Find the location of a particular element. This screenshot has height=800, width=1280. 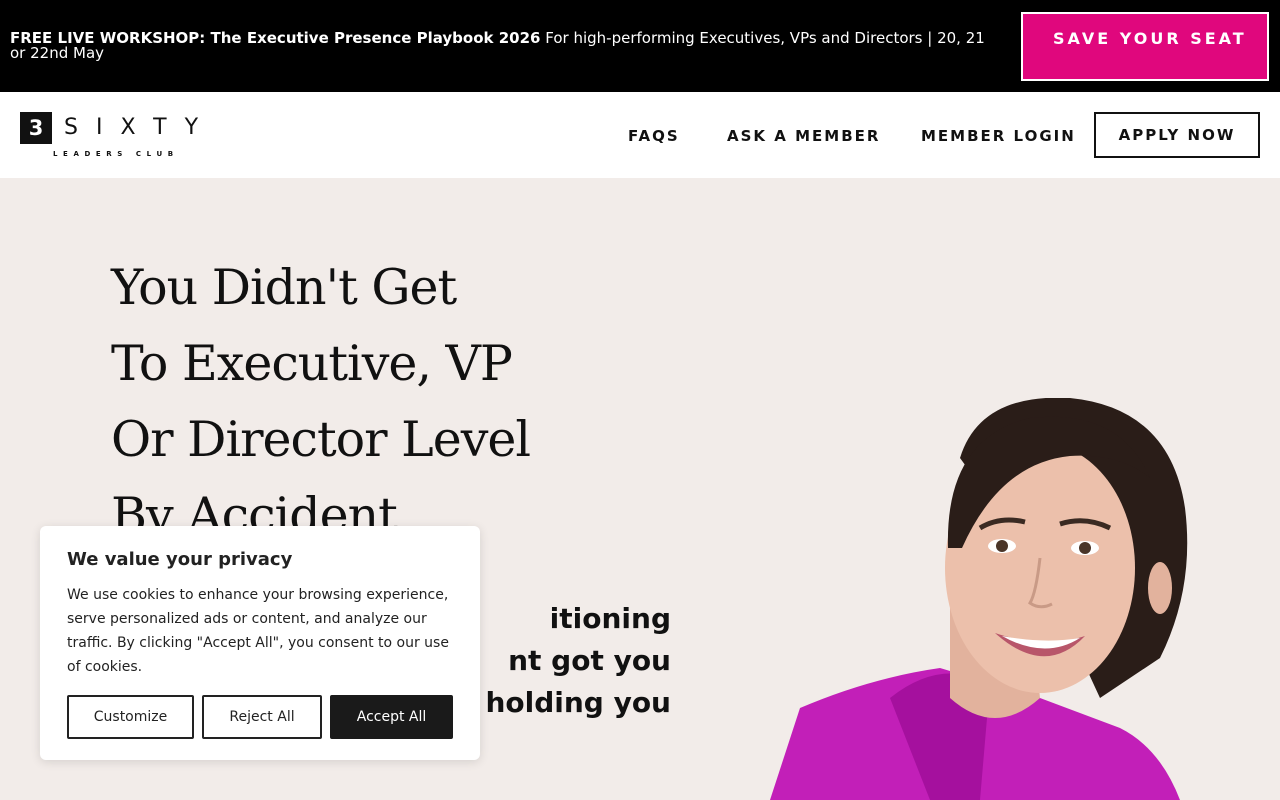

apply-now-button: APPLY NOW is located at coordinates (1177, 135).